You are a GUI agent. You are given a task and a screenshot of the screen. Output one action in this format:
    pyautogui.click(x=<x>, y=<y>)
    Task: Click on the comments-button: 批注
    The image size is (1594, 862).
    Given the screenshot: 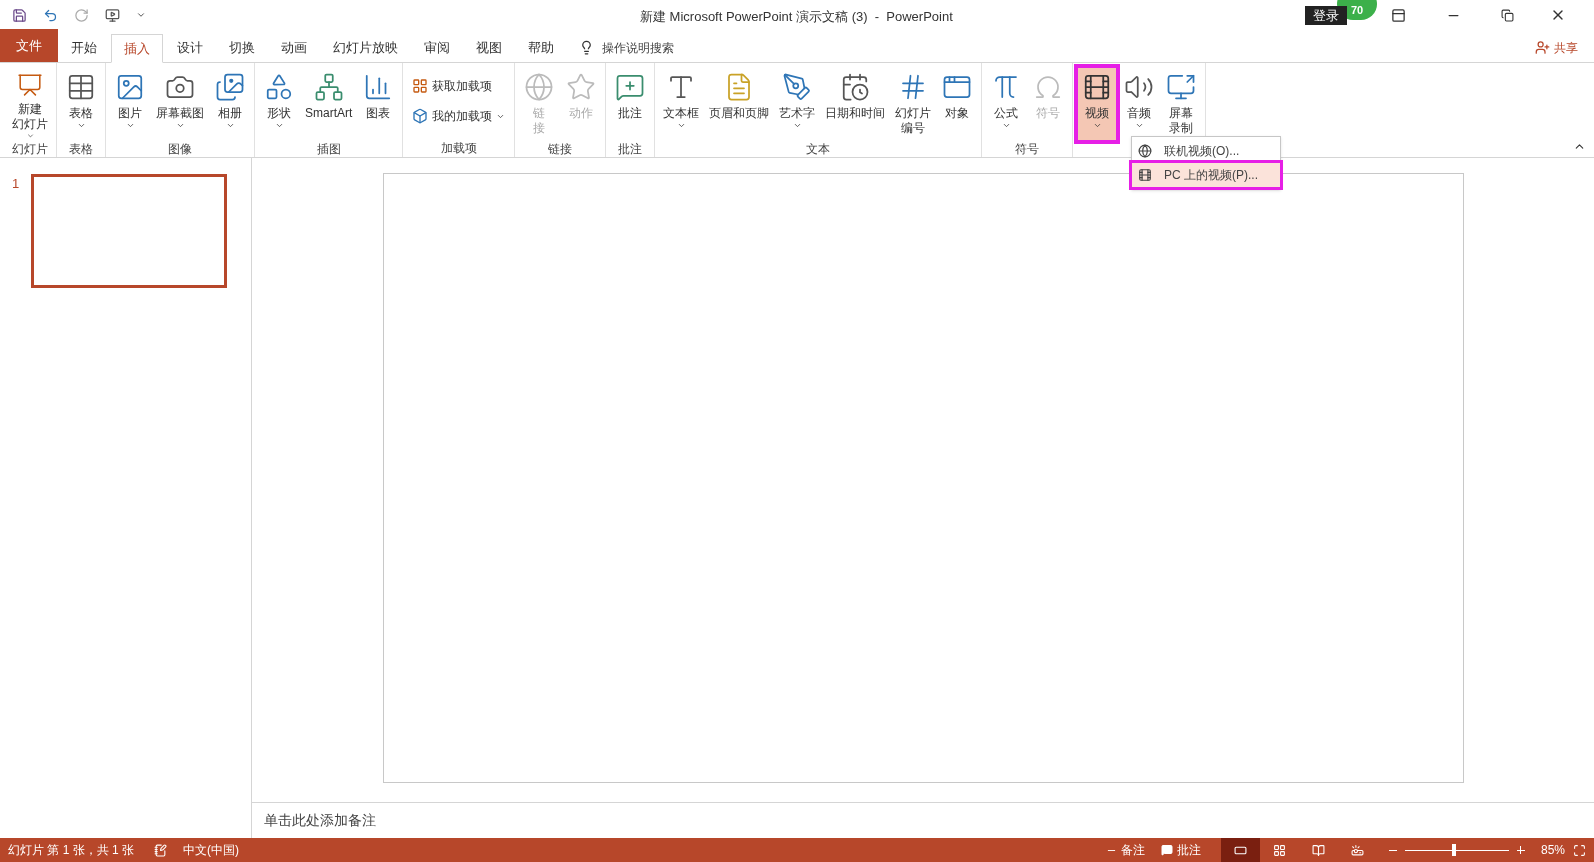 What is the action you would take?
    pyautogui.click(x=1180, y=850)
    